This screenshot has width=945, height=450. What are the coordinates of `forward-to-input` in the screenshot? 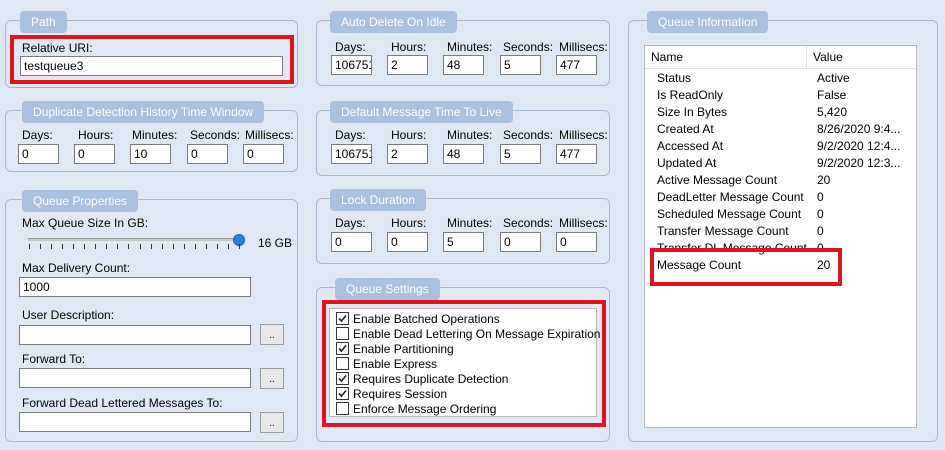 It's located at (135, 378).